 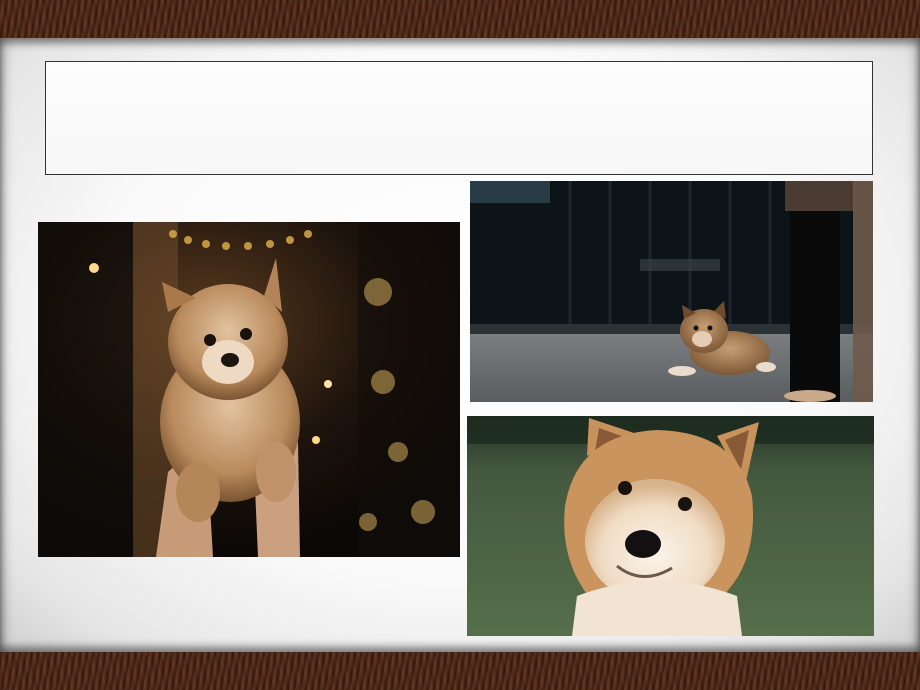 I want to click on wood-frame-bottom, so click(x=460, y=671).